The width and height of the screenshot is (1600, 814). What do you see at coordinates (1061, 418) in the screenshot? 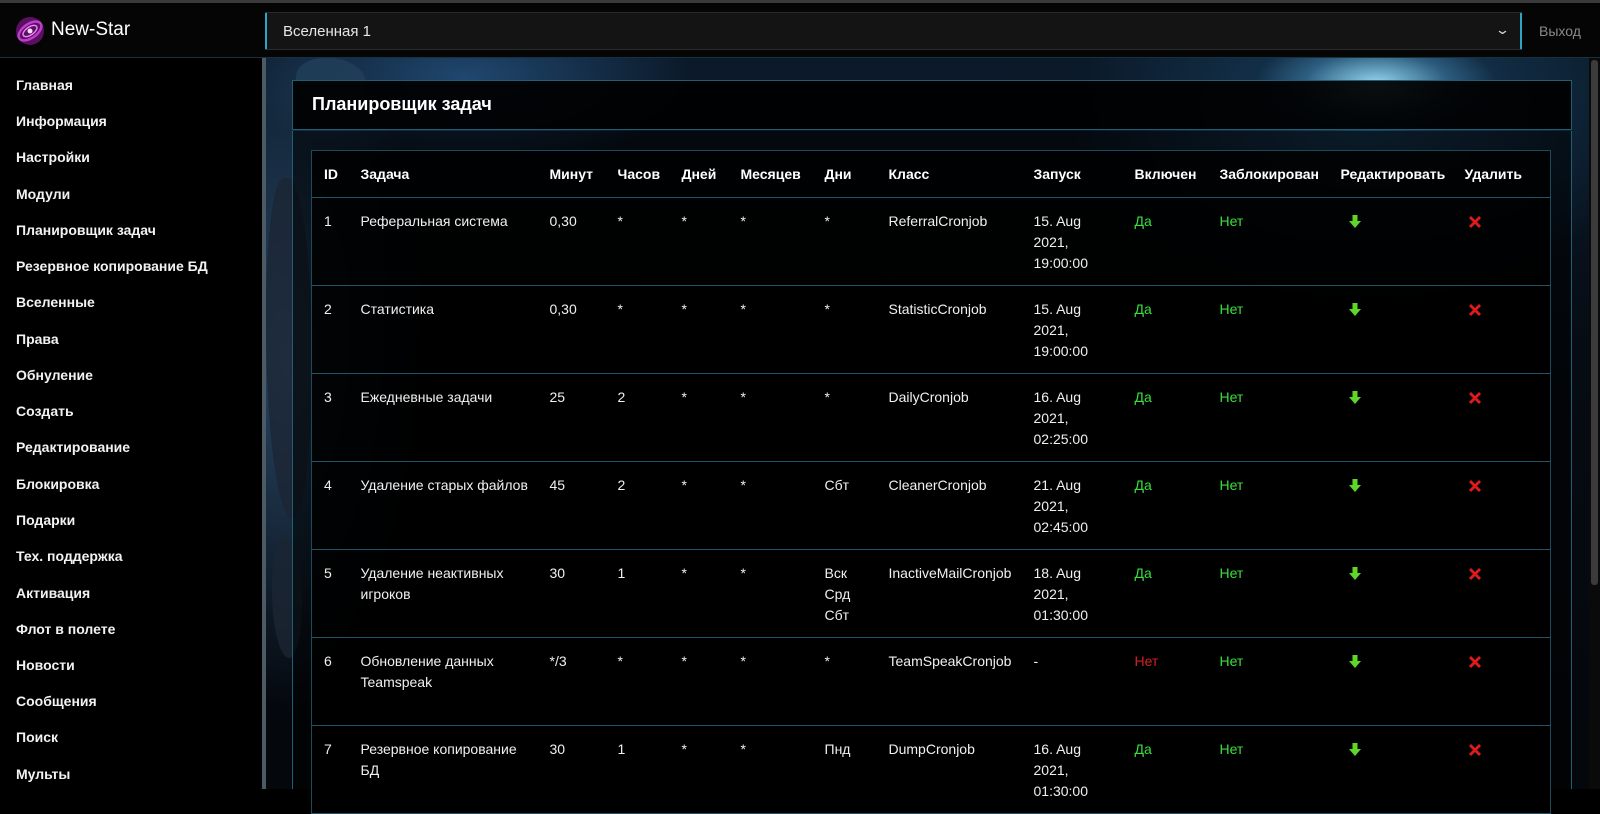
I see `cell-run-value: 16. Aug 2021, 02:25:00` at bounding box center [1061, 418].